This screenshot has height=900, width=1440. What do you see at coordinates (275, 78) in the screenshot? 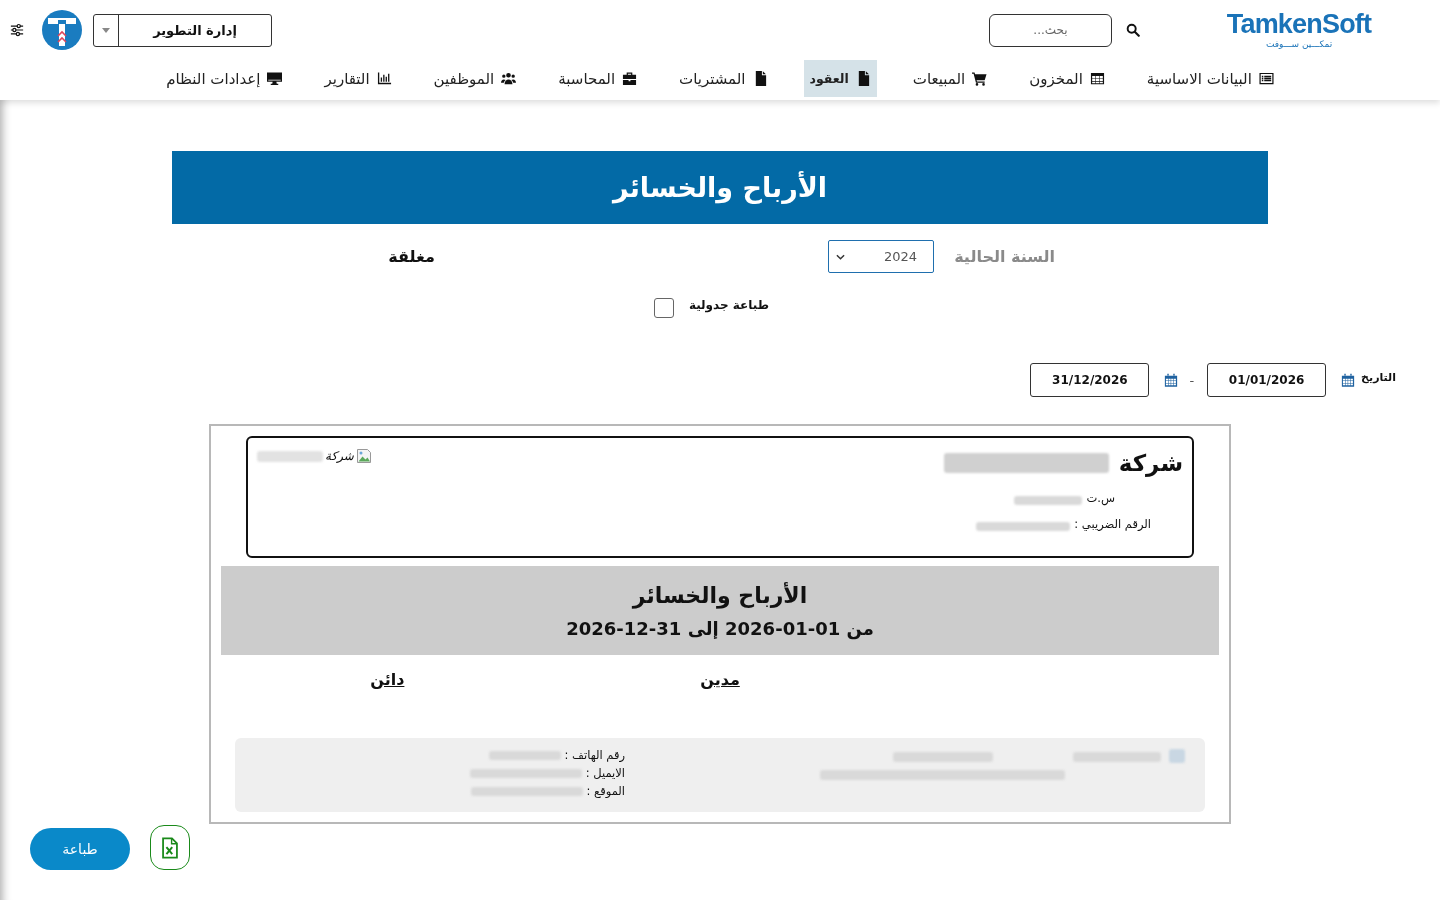
I see `desktop-icon` at bounding box center [275, 78].